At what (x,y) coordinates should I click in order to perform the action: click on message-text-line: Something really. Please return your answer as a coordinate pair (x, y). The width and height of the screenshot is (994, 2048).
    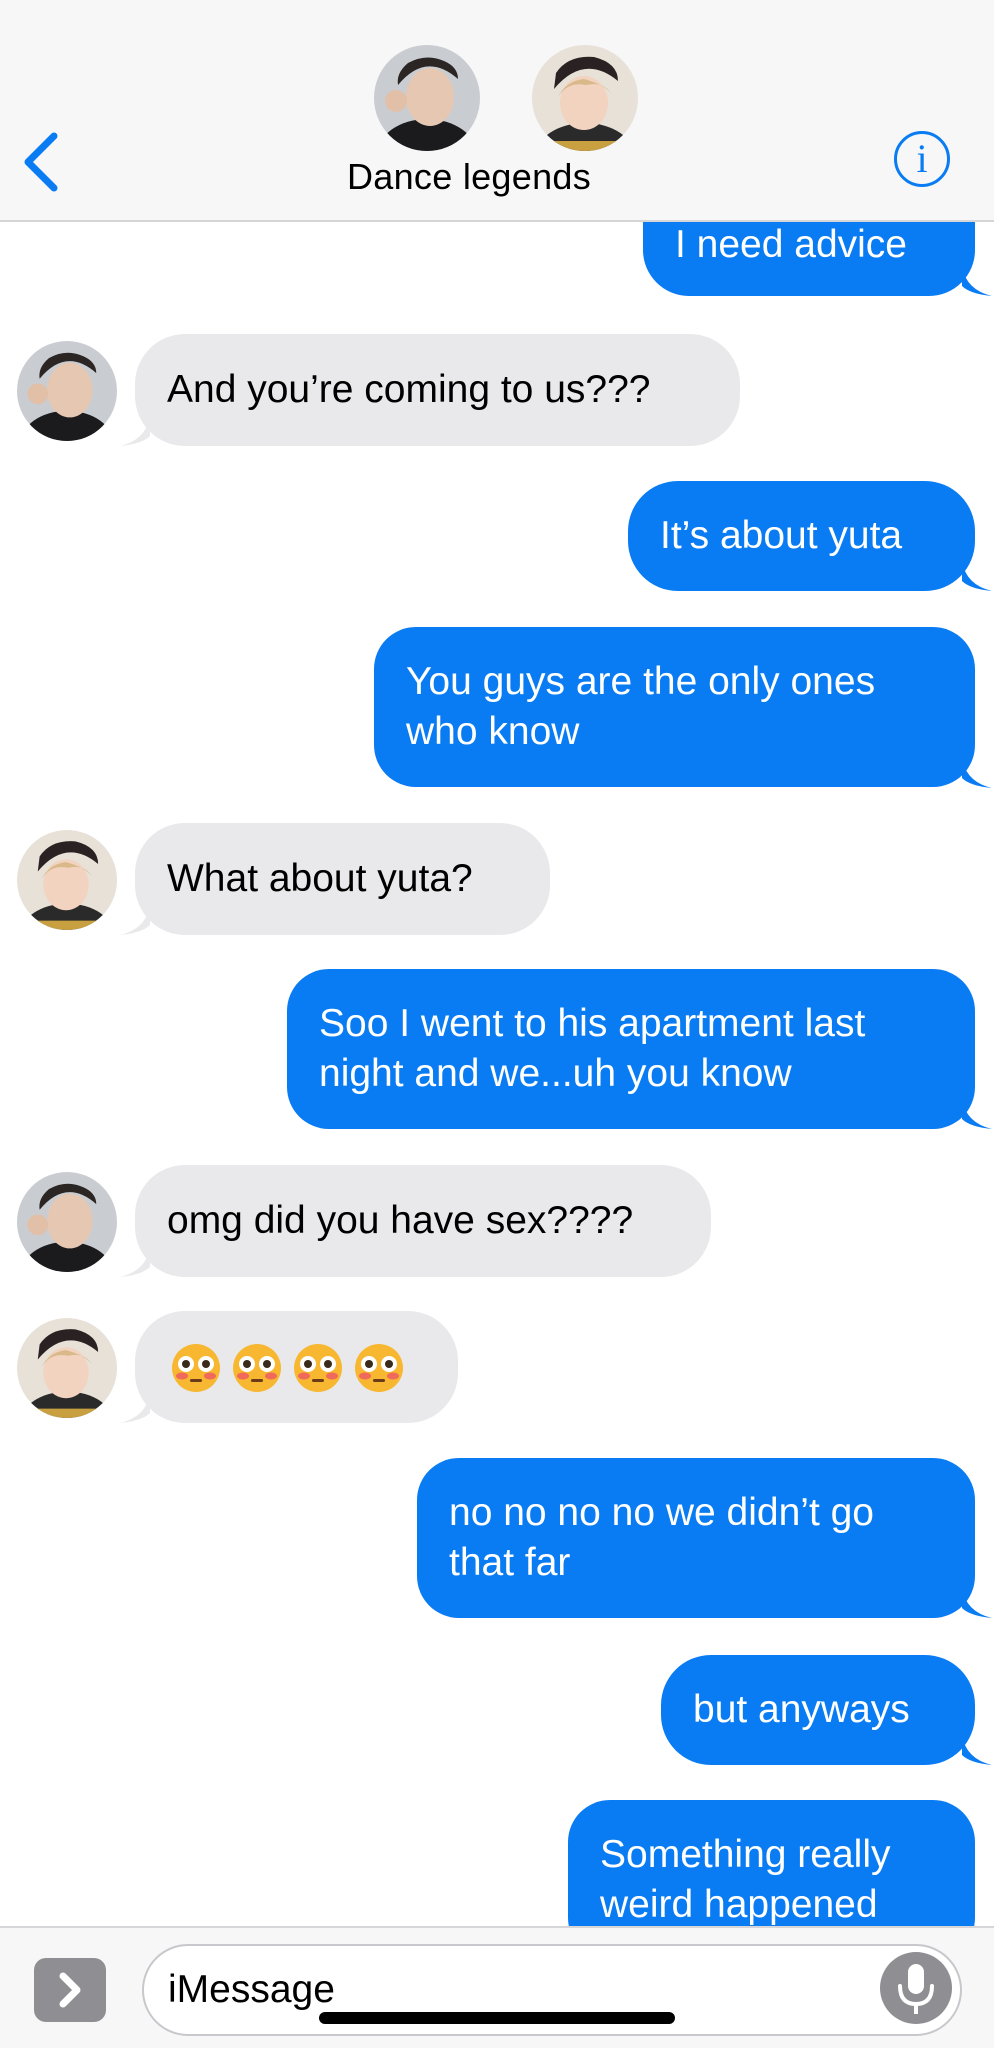
    Looking at the image, I should click on (745, 1854).